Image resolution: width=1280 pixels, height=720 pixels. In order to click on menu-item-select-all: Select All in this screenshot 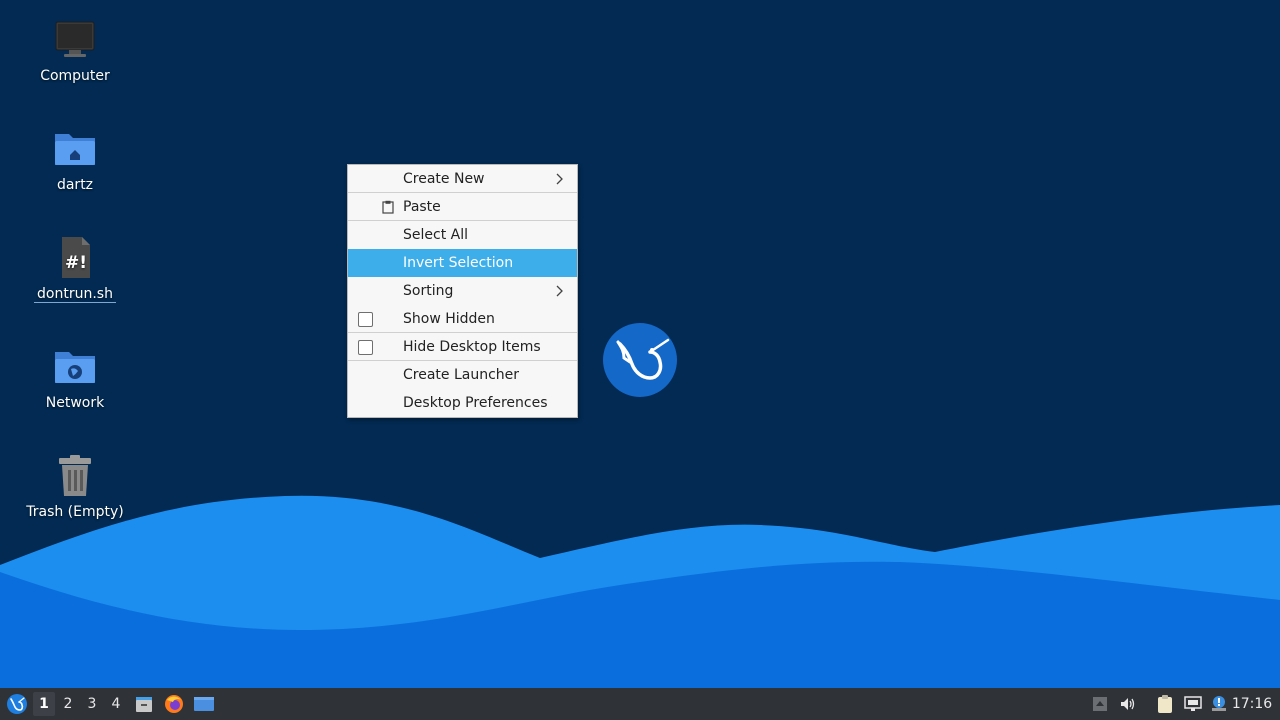, I will do `click(462, 235)`.